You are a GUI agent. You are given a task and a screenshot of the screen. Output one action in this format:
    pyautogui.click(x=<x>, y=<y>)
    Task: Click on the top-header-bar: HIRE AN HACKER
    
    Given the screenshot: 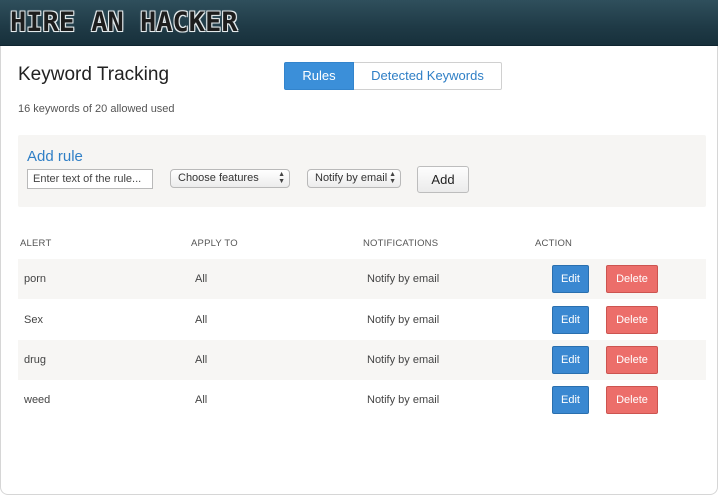 What is the action you would take?
    pyautogui.click(x=359, y=23)
    